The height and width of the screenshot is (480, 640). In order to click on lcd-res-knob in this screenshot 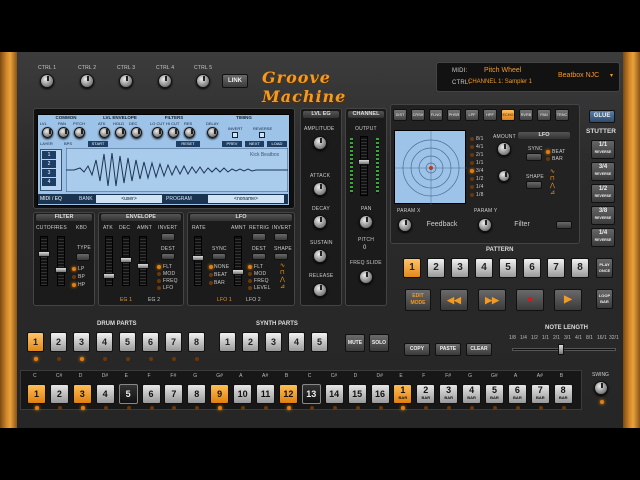, I will do `click(189, 132)`.